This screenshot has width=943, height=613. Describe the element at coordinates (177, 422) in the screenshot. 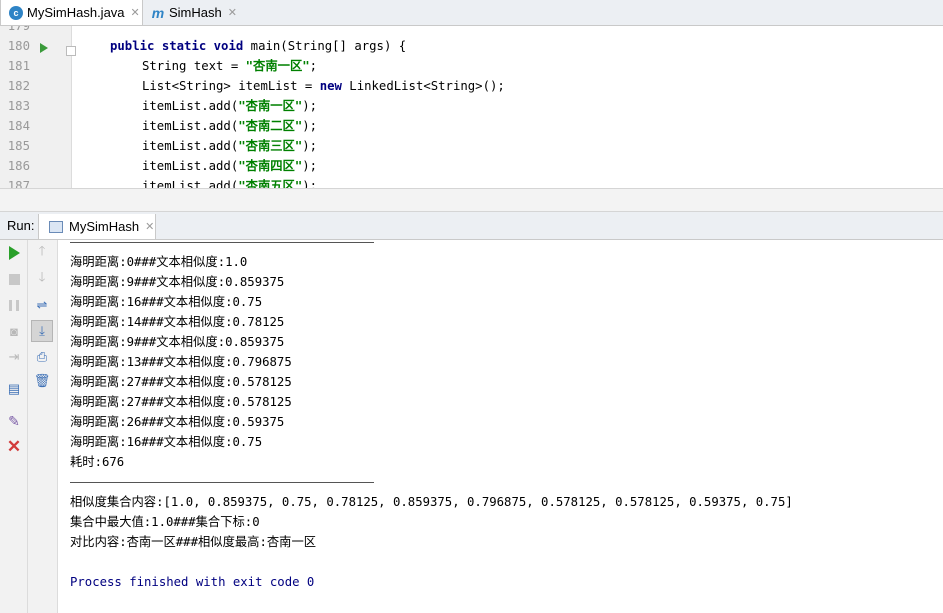

I see `console-line: 海明距离:26###文本相似度:0.59375` at that location.